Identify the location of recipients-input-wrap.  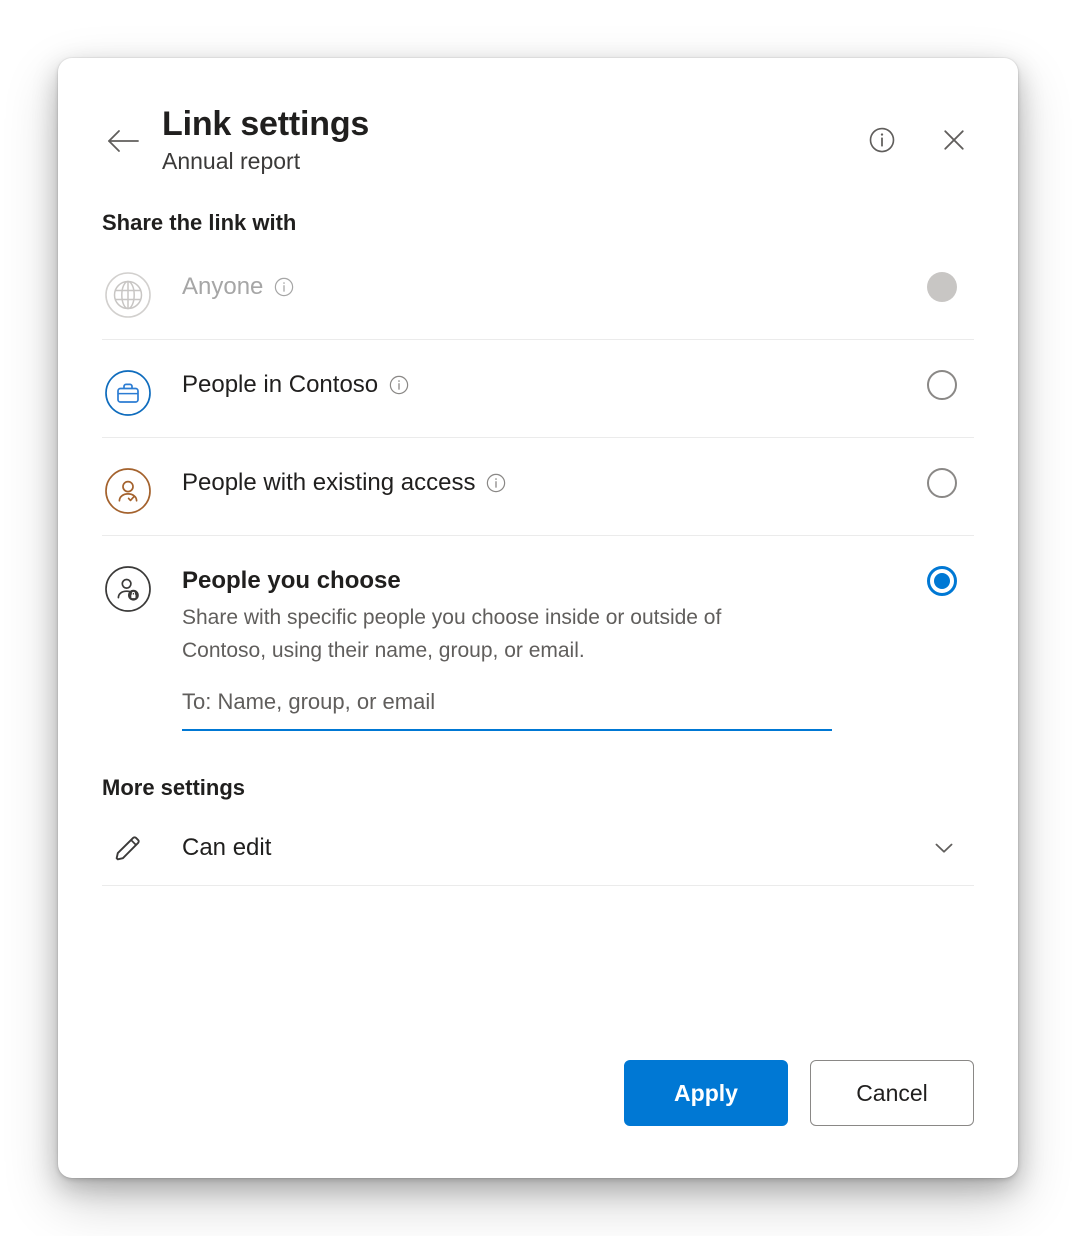
(507, 710).